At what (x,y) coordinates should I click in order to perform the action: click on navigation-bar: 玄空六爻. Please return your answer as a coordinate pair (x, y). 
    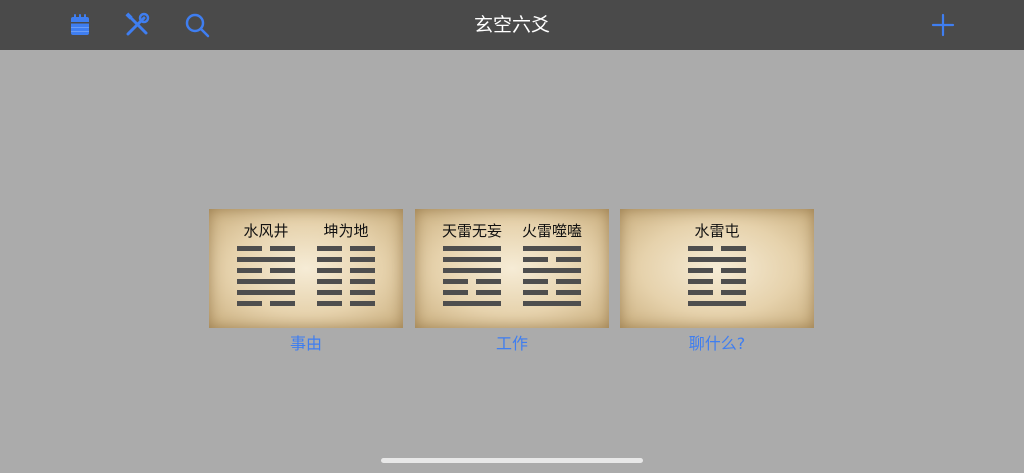
    Looking at the image, I should click on (512, 25).